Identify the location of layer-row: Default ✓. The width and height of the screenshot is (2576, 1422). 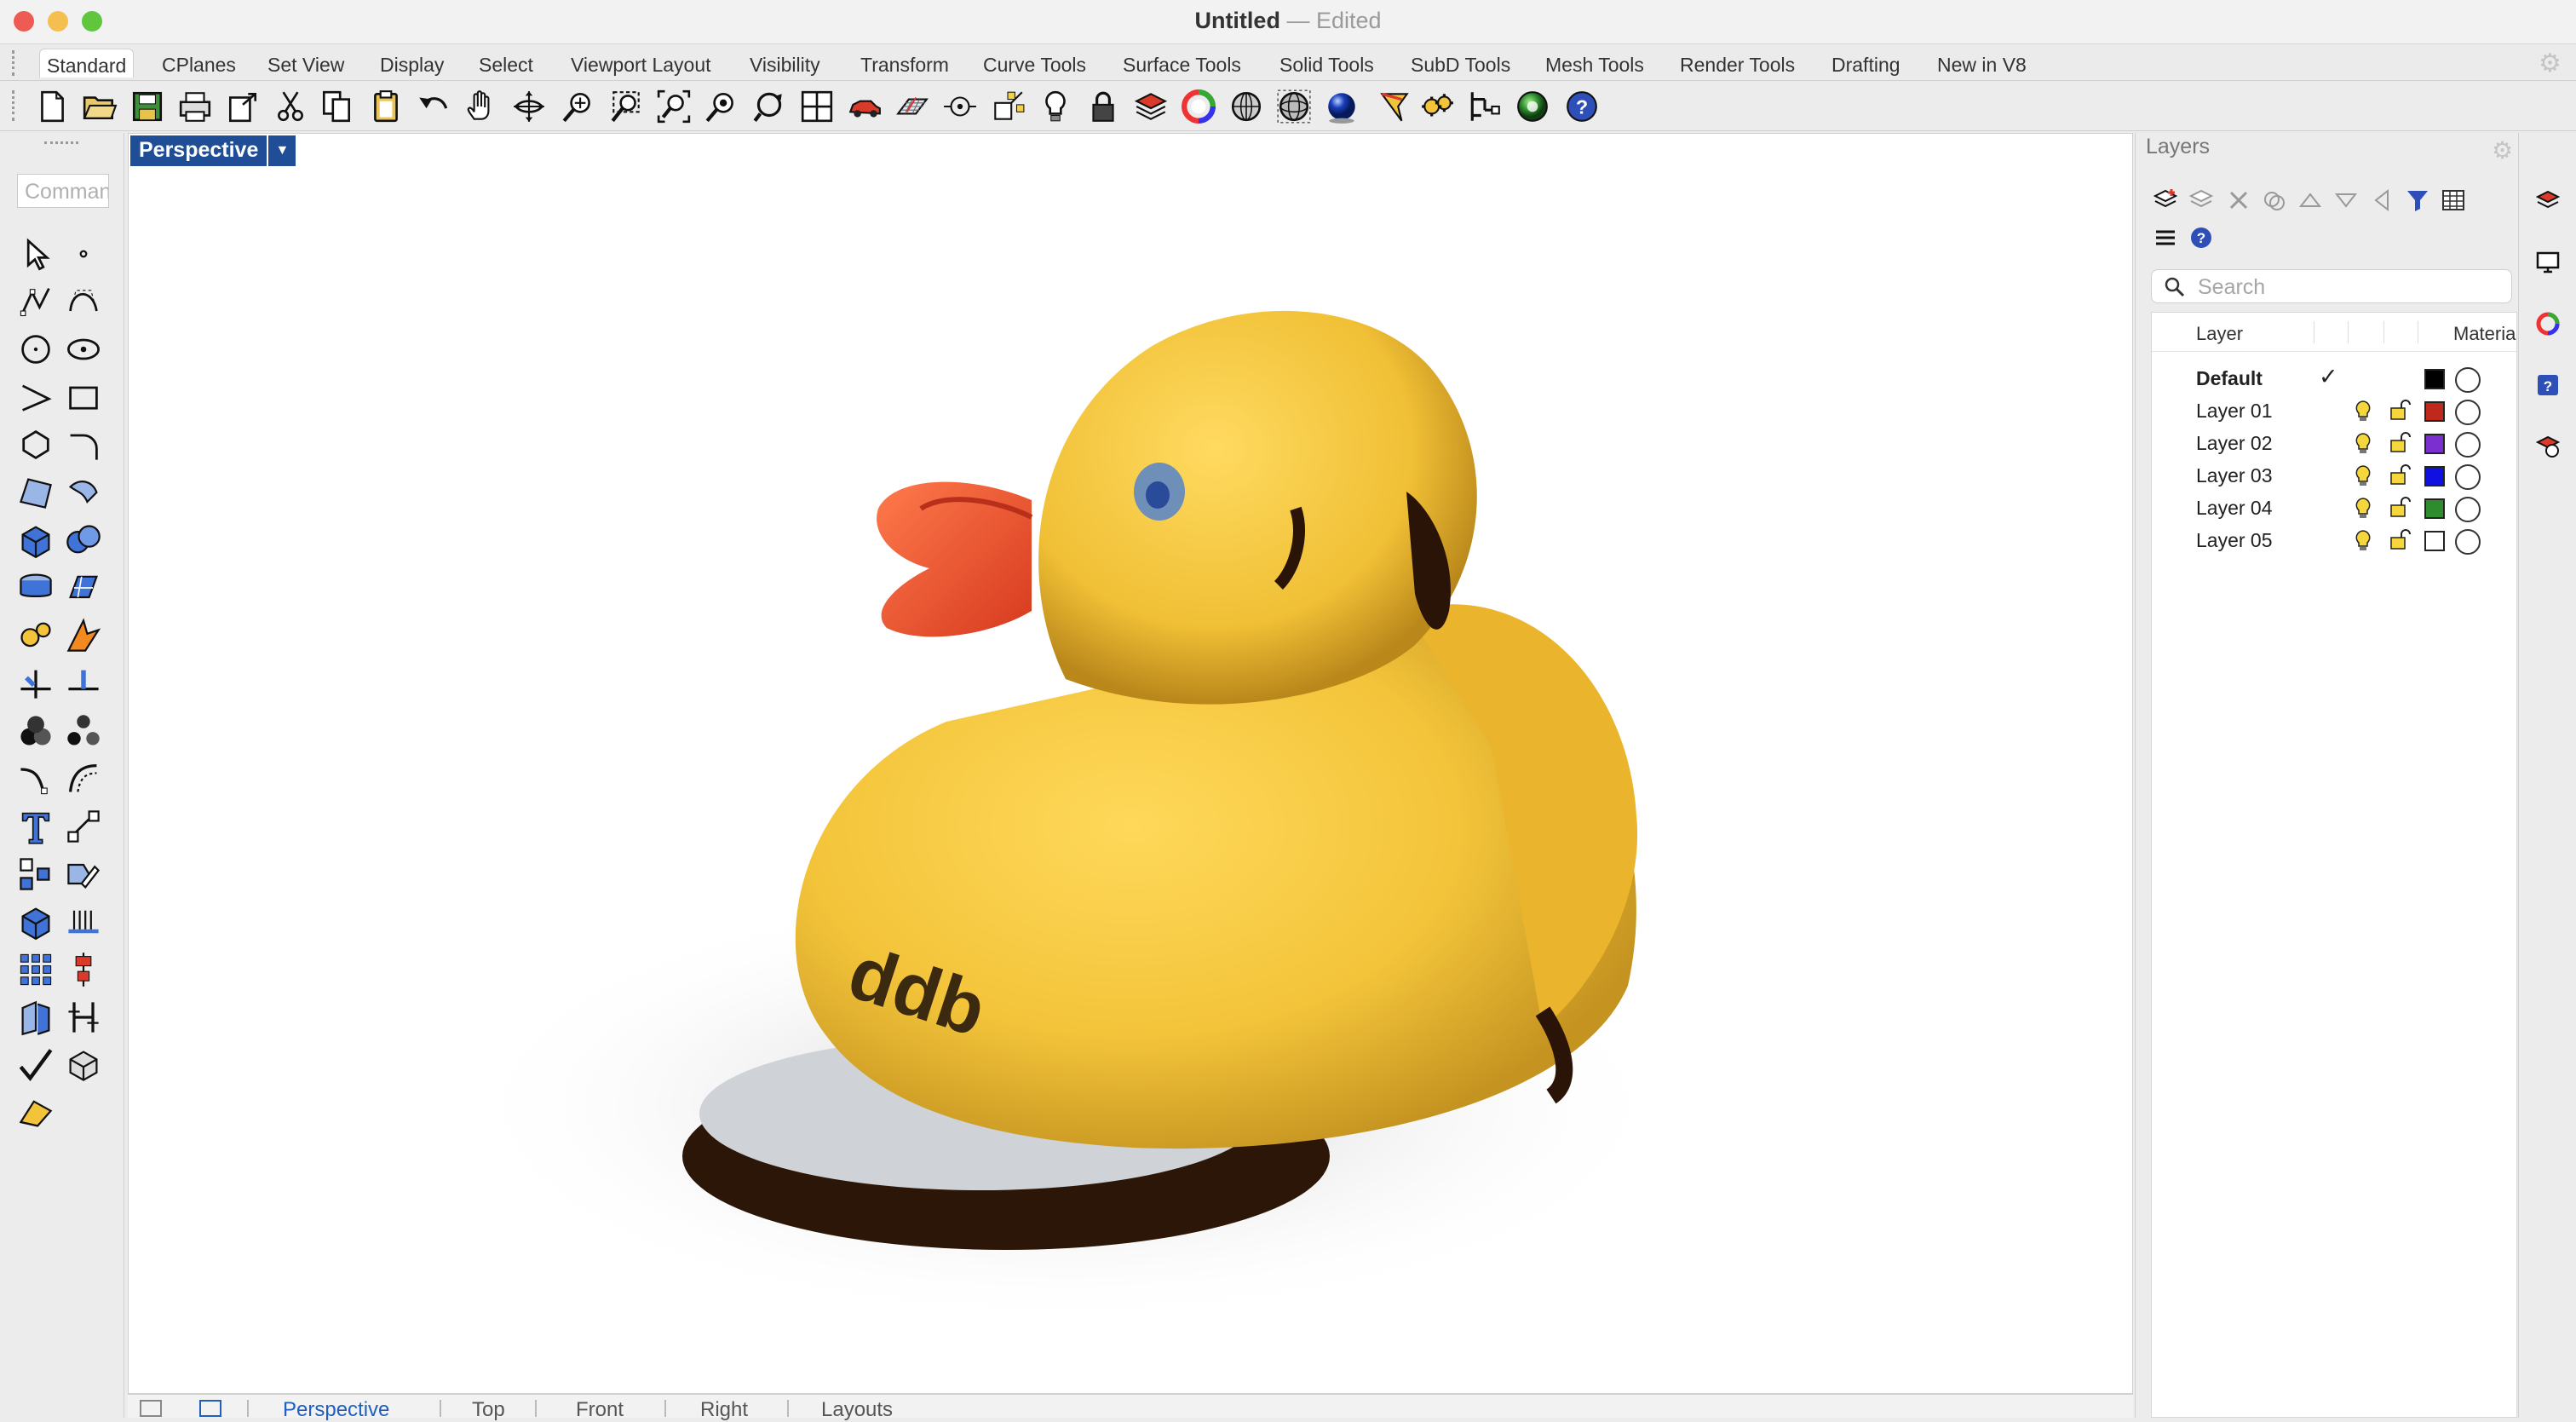
(2335, 378).